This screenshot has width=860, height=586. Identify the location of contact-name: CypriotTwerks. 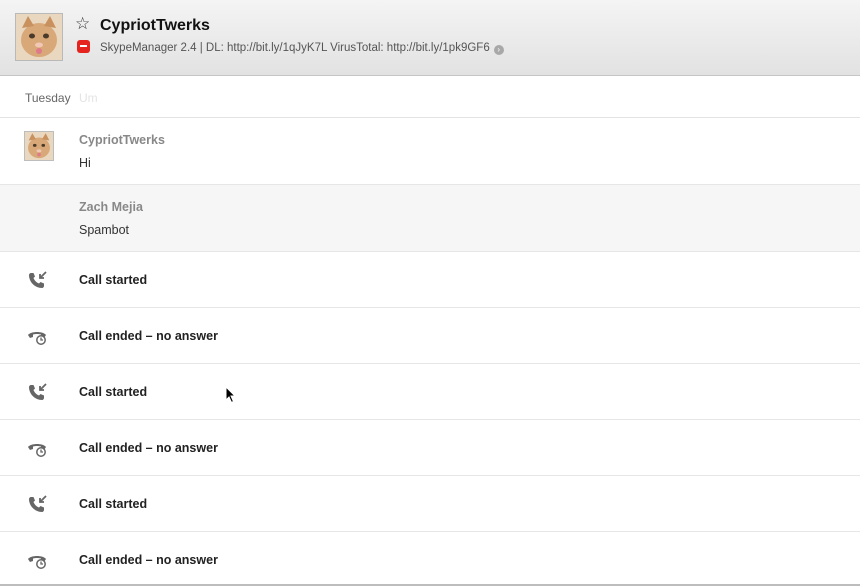
(155, 26).